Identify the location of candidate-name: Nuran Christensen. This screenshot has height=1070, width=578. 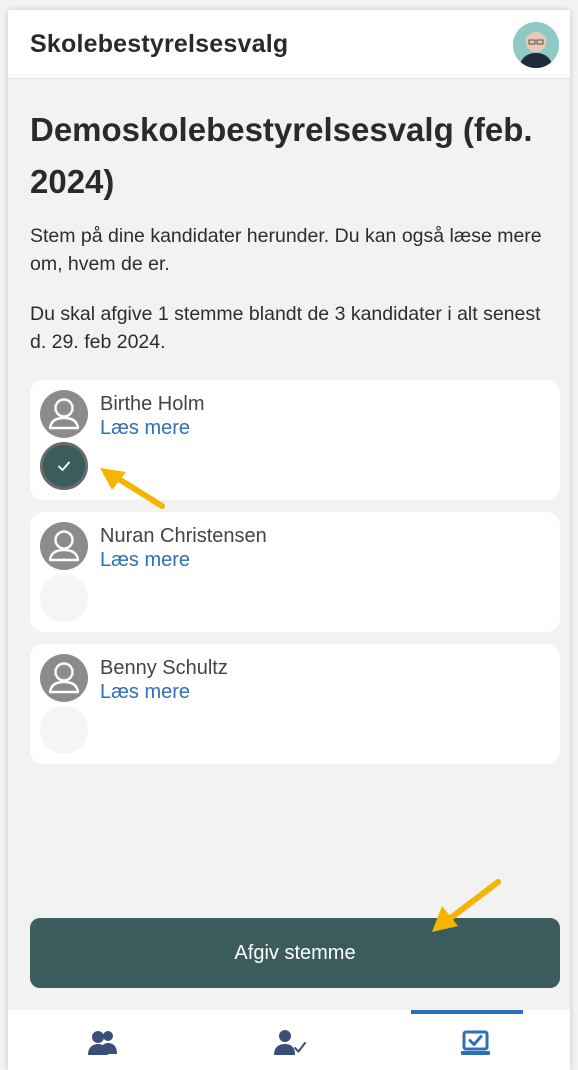
(183, 536).